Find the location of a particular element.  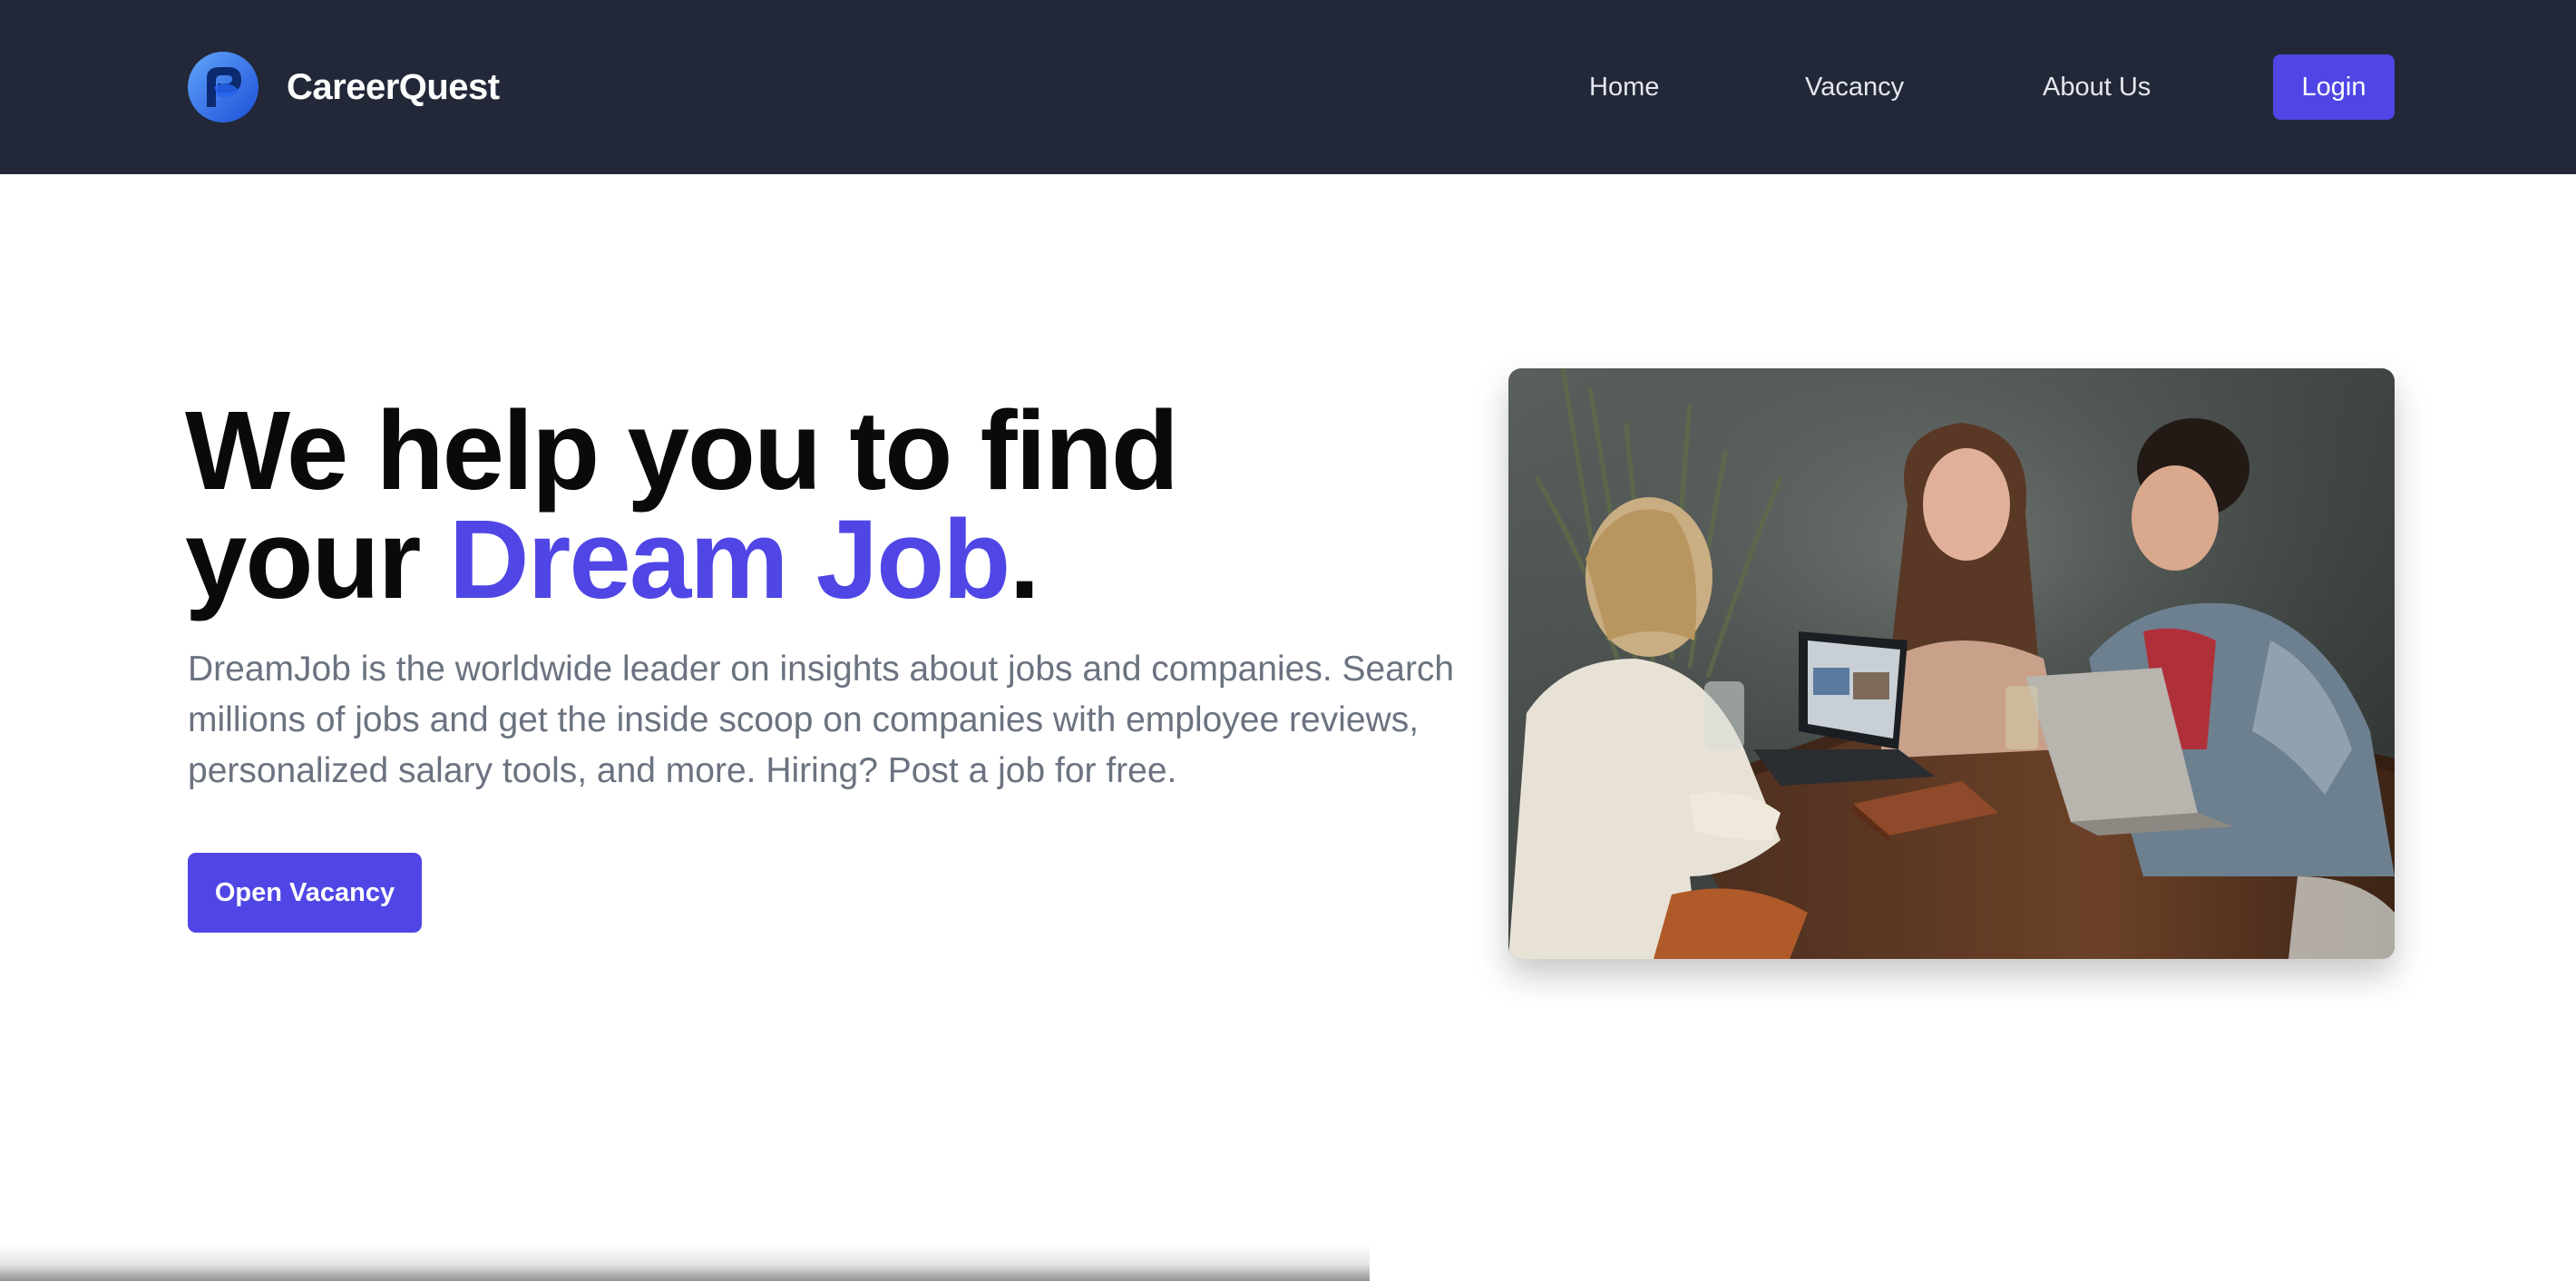

next-section-shadow is located at coordinates (685, 1263).